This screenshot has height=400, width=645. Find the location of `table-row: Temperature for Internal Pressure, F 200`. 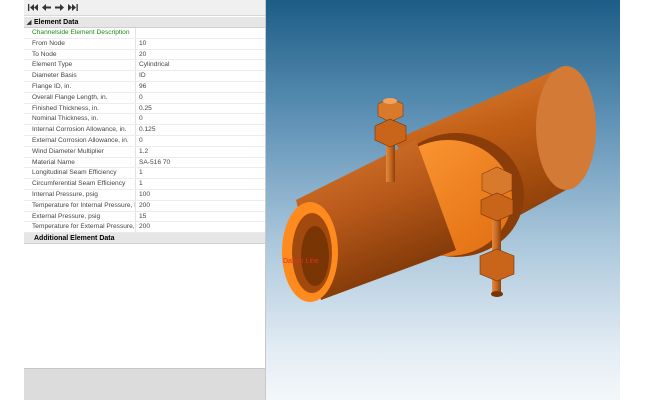

table-row: Temperature for Internal Pressure, F 200 is located at coordinates (144, 206).